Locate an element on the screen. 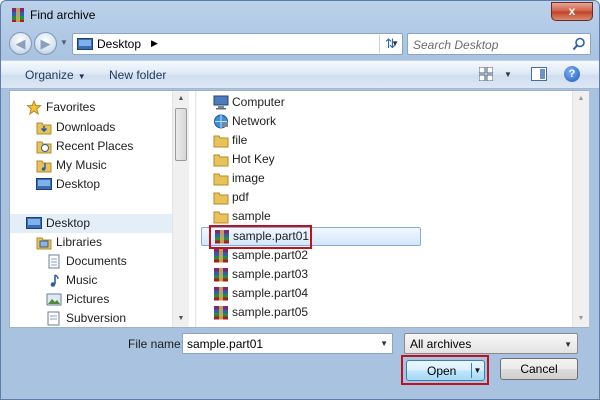 This screenshot has width=600, height=400. back-arrow-icon: ◀ is located at coordinates (20, 43).